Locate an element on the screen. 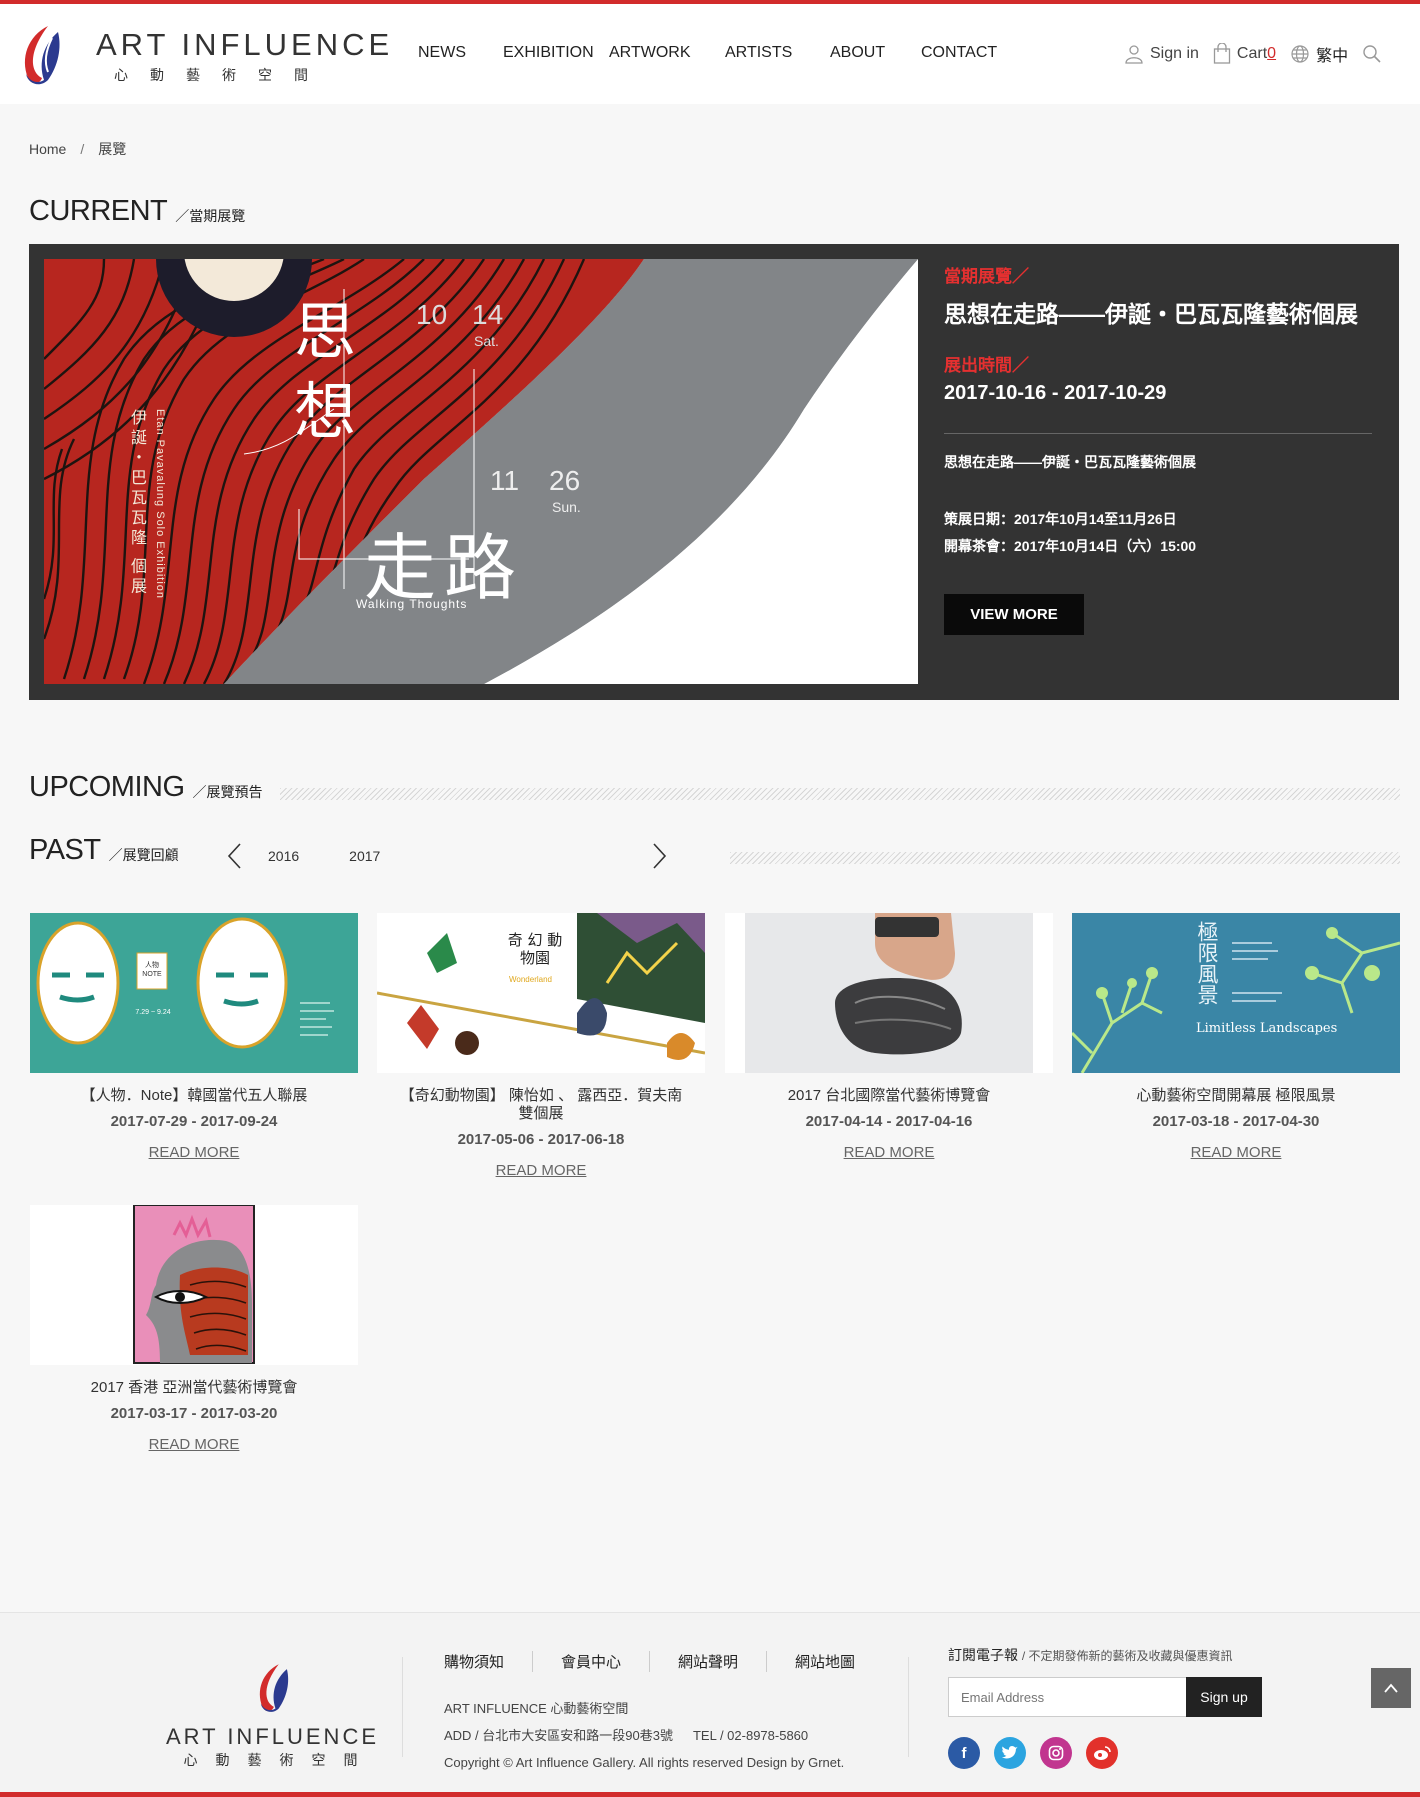 The height and width of the screenshot is (1797, 1420). footer-logo-zh: 心動藝術空間 is located at coordinates (279, 1760).